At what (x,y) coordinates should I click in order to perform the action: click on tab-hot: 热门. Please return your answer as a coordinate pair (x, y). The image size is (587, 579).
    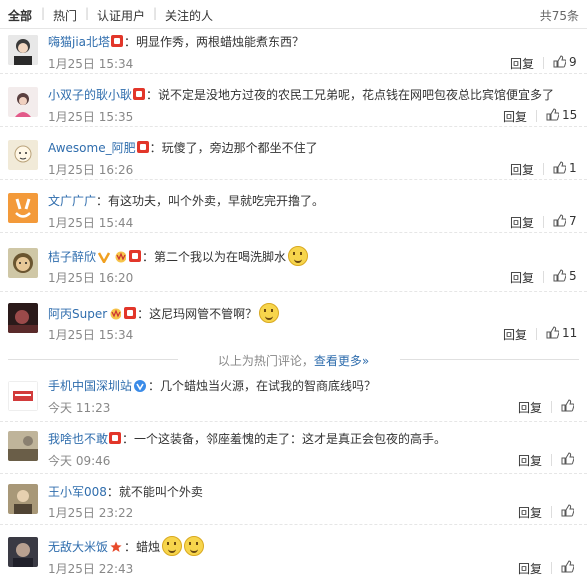
    Looking at the image, I should click on (65, 15).